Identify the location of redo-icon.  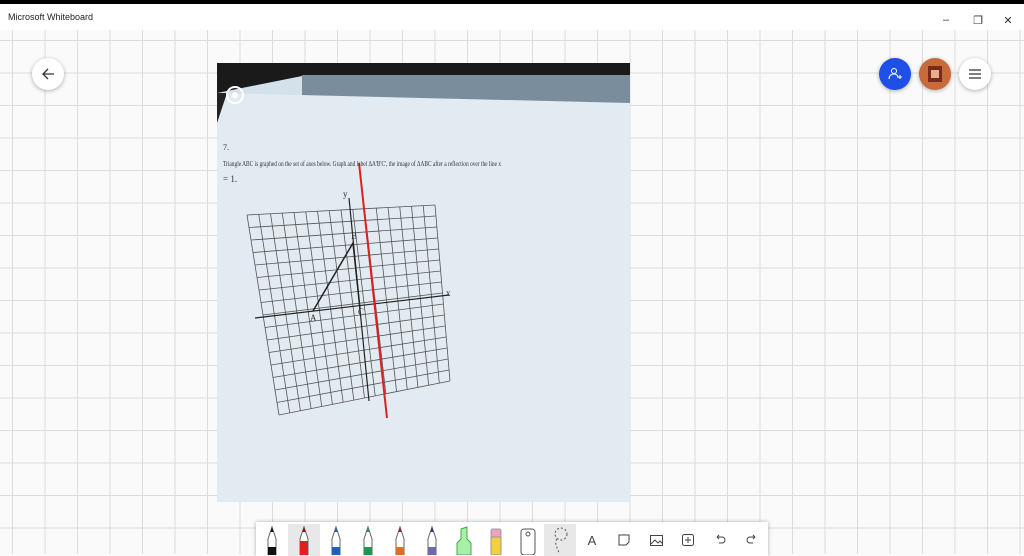
(752, 540).